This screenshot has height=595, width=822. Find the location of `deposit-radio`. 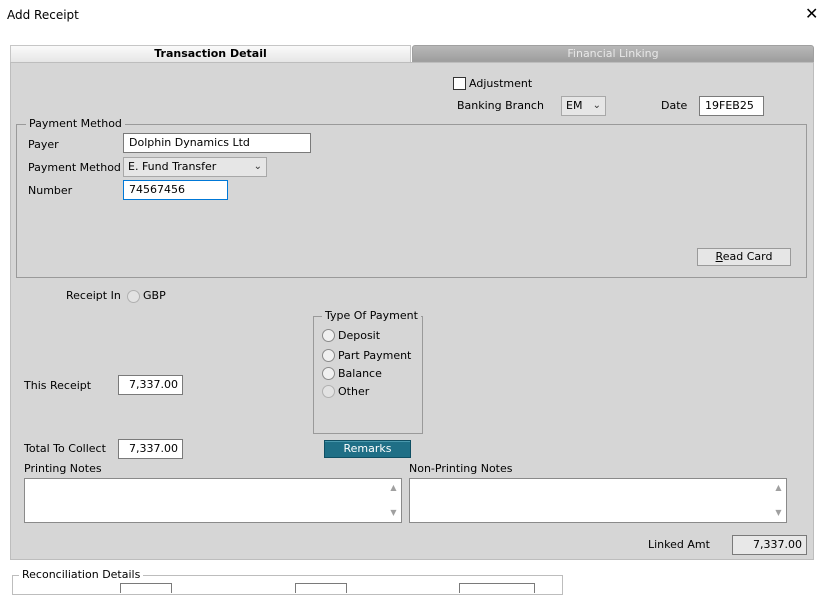

deposit-radio is located at coordinates (328, 335).